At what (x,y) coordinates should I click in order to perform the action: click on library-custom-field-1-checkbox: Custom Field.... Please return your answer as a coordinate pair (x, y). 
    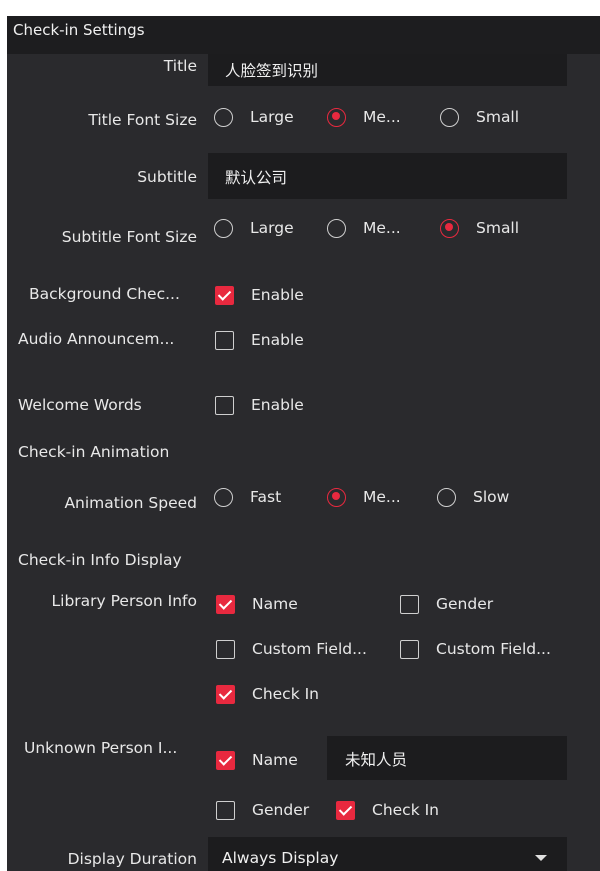
    Looking at the image, I should click on (291, 649).